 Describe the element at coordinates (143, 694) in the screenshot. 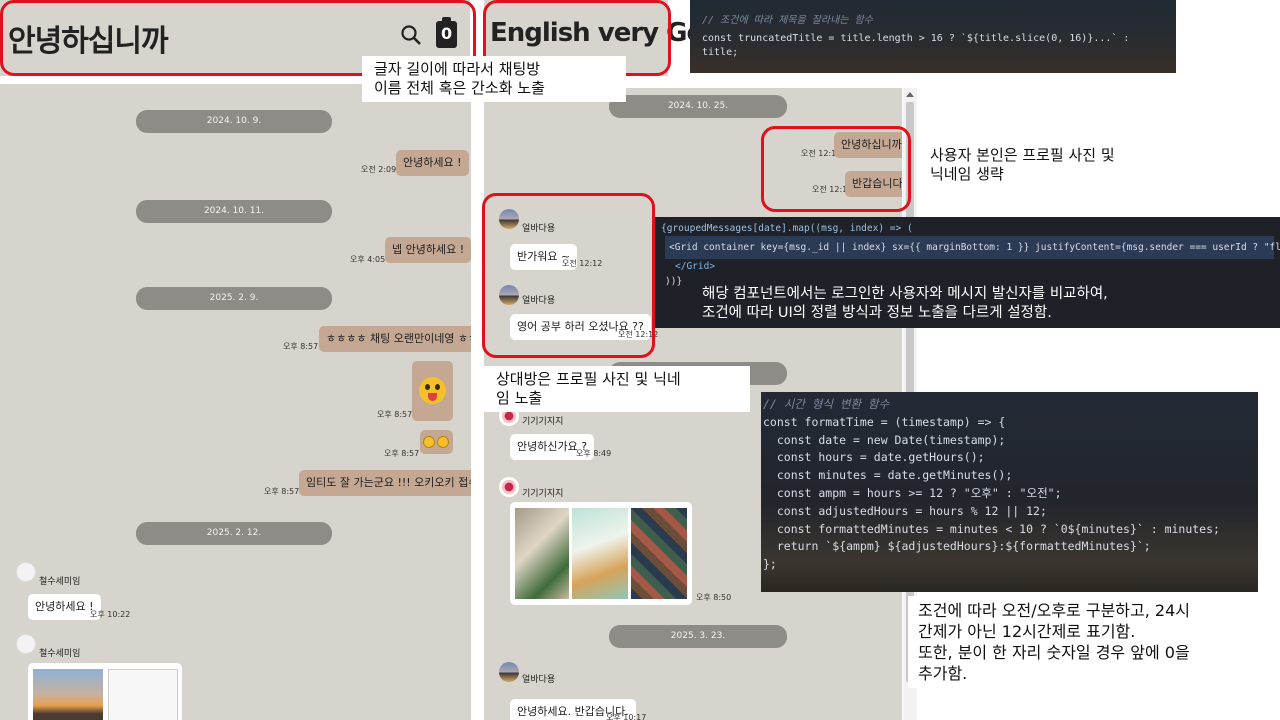

I see `sketch-photo-thumbnail` at that location.